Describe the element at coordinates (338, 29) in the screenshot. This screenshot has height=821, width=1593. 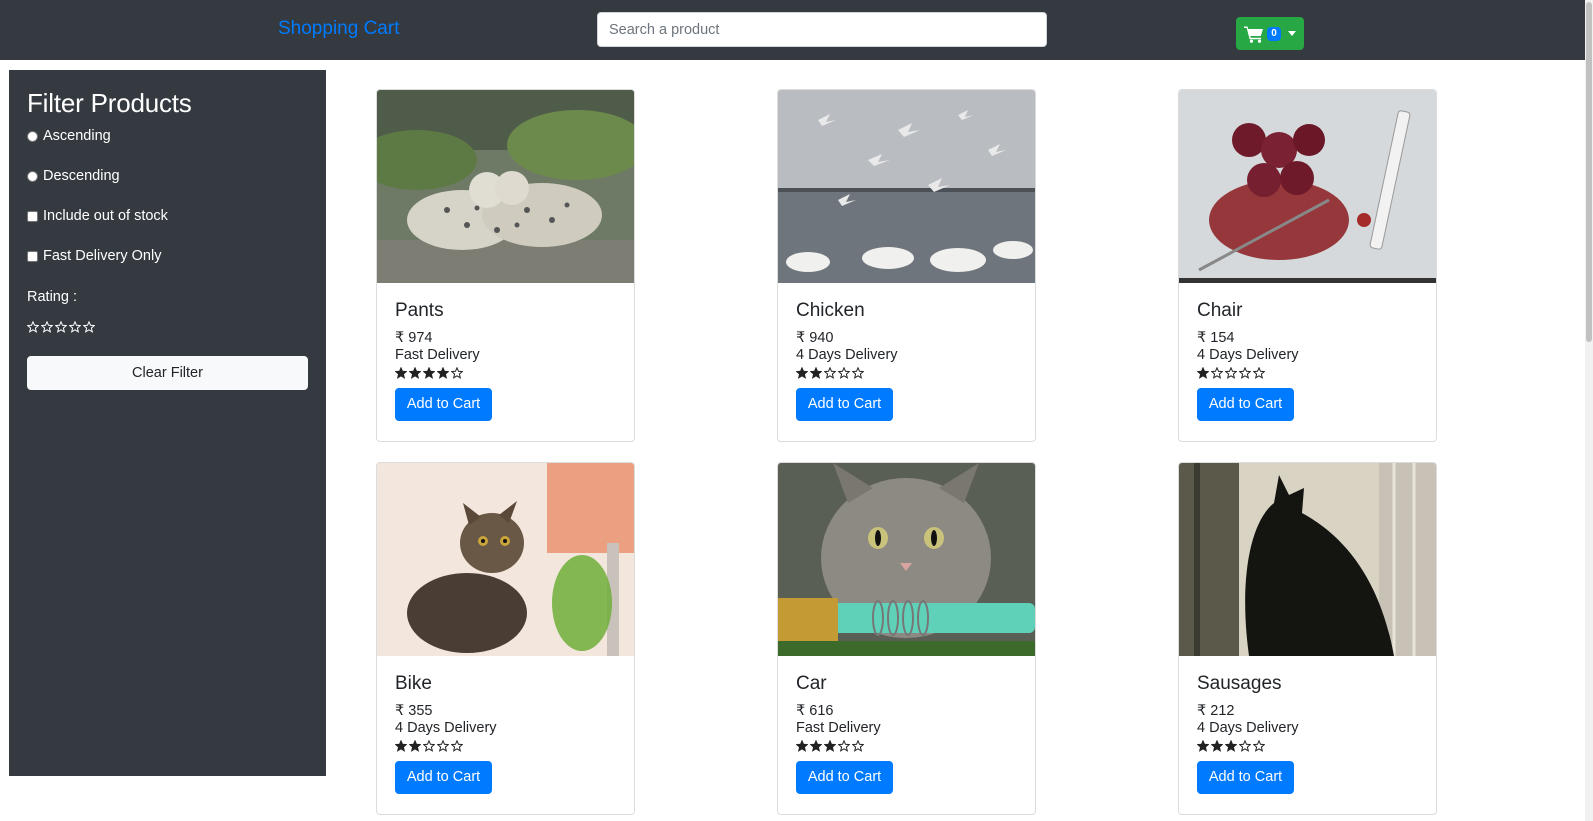
I see `brand-link: Shopping Cart` at that location.